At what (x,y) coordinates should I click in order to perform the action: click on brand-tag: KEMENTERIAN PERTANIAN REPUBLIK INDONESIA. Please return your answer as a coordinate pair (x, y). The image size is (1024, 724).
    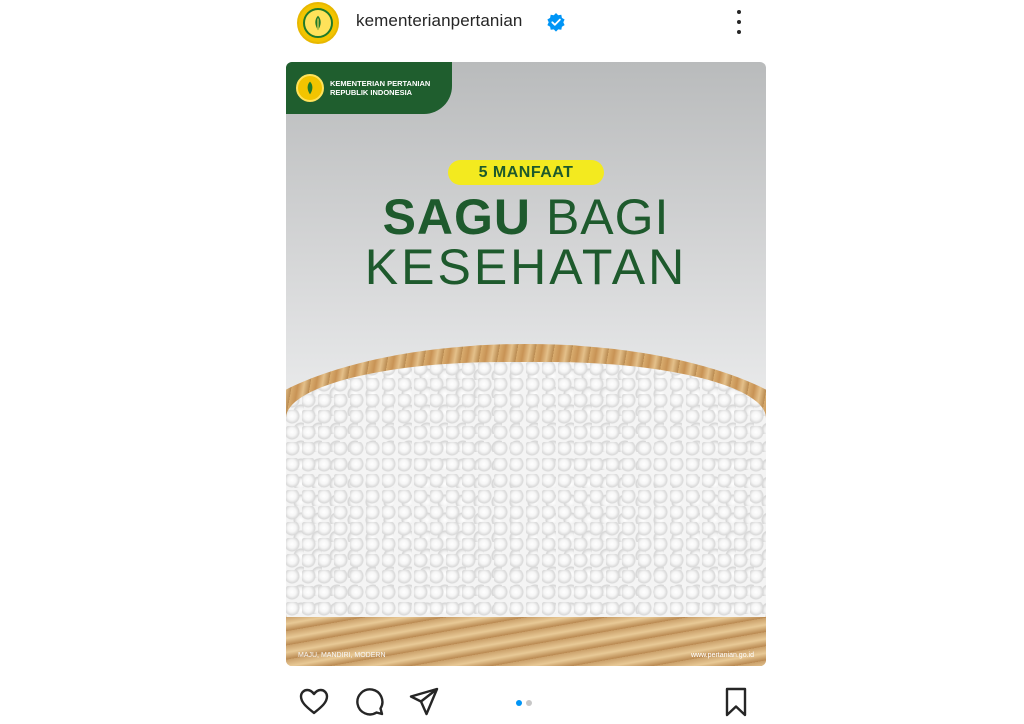
    Looking at the image, I should click on (369, 88).